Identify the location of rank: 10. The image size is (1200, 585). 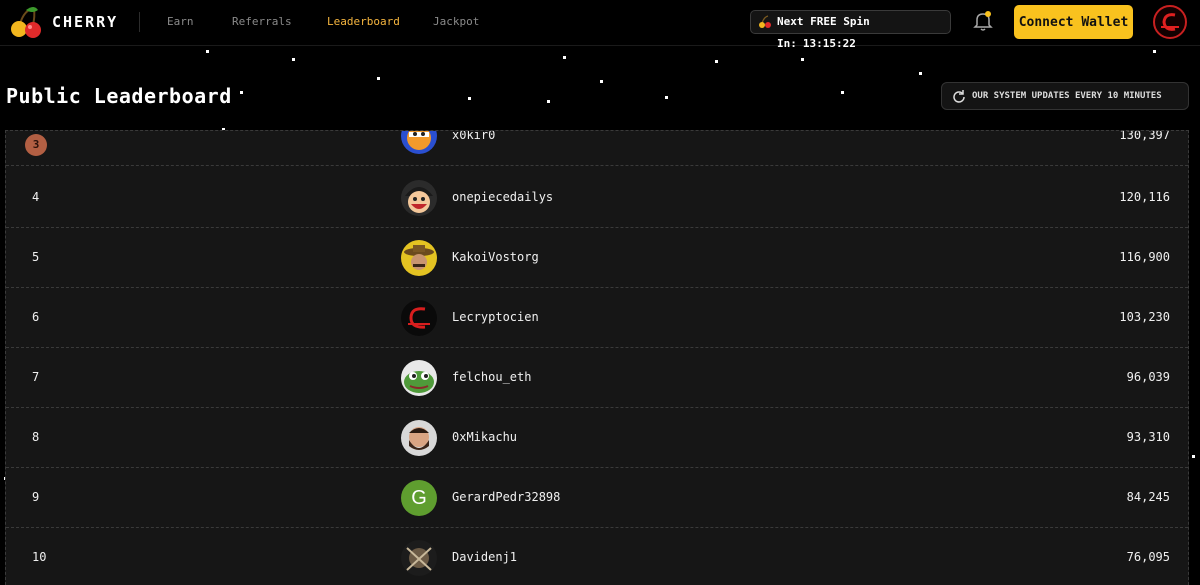
(39, 557).